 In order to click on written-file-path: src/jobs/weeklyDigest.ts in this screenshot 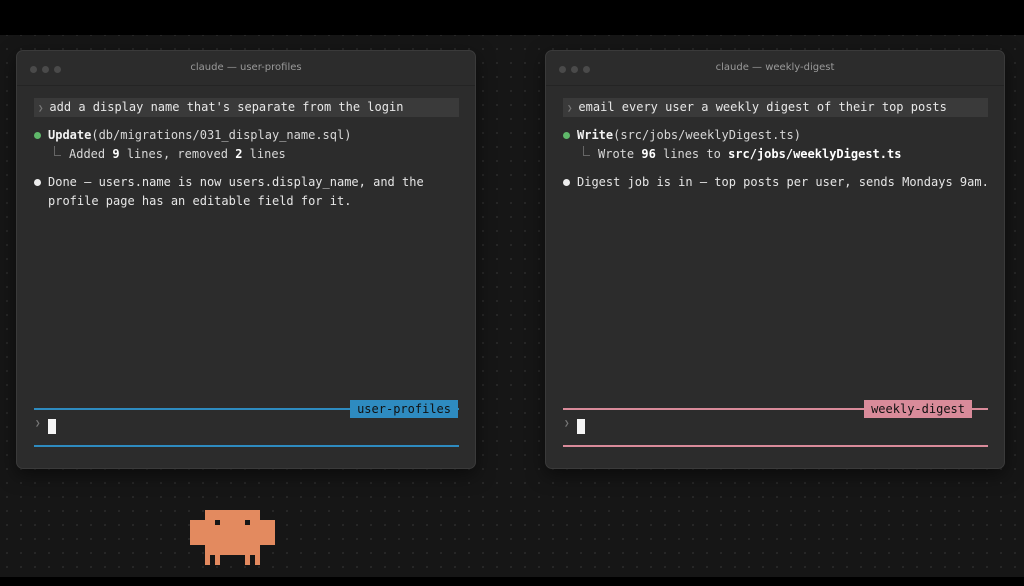, I will do `click(815, 154)`.